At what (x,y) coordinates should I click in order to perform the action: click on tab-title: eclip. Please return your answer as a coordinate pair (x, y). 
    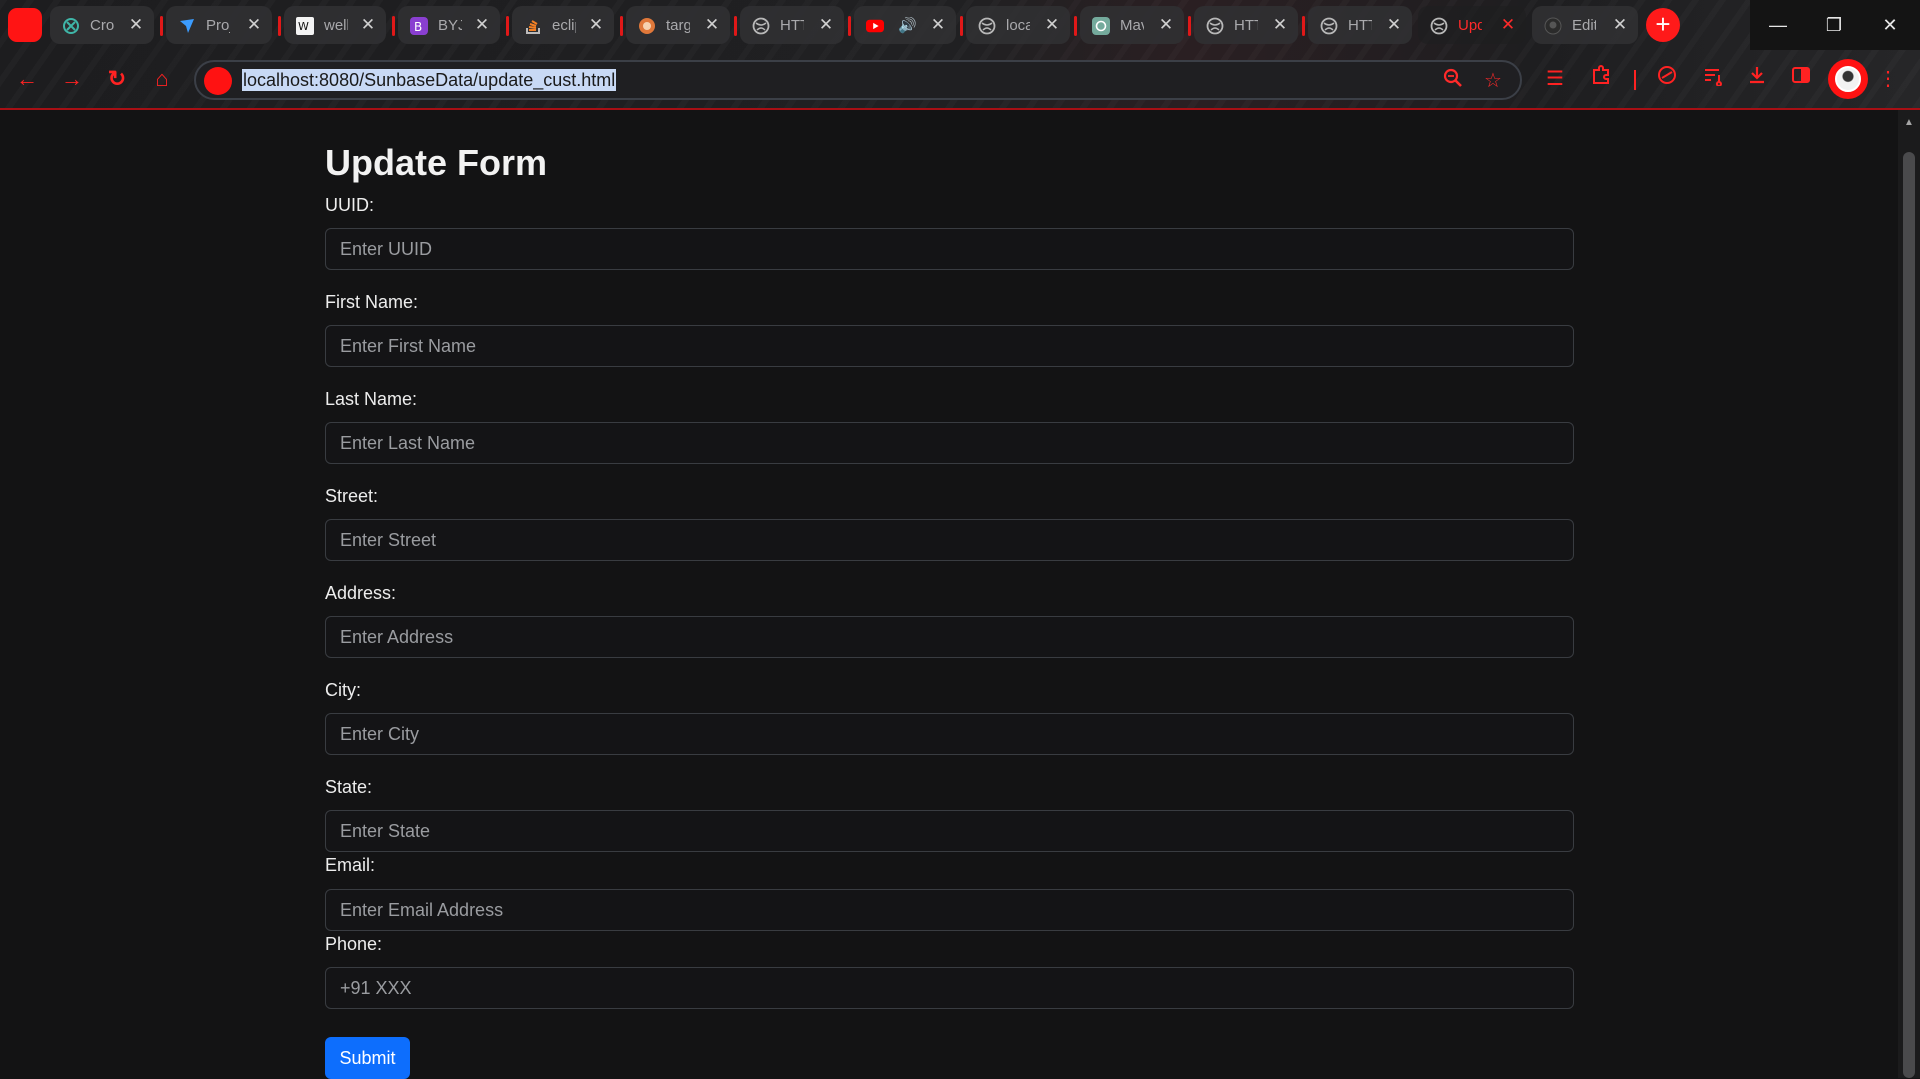
    Looking at the image, I should click on (564, 25).